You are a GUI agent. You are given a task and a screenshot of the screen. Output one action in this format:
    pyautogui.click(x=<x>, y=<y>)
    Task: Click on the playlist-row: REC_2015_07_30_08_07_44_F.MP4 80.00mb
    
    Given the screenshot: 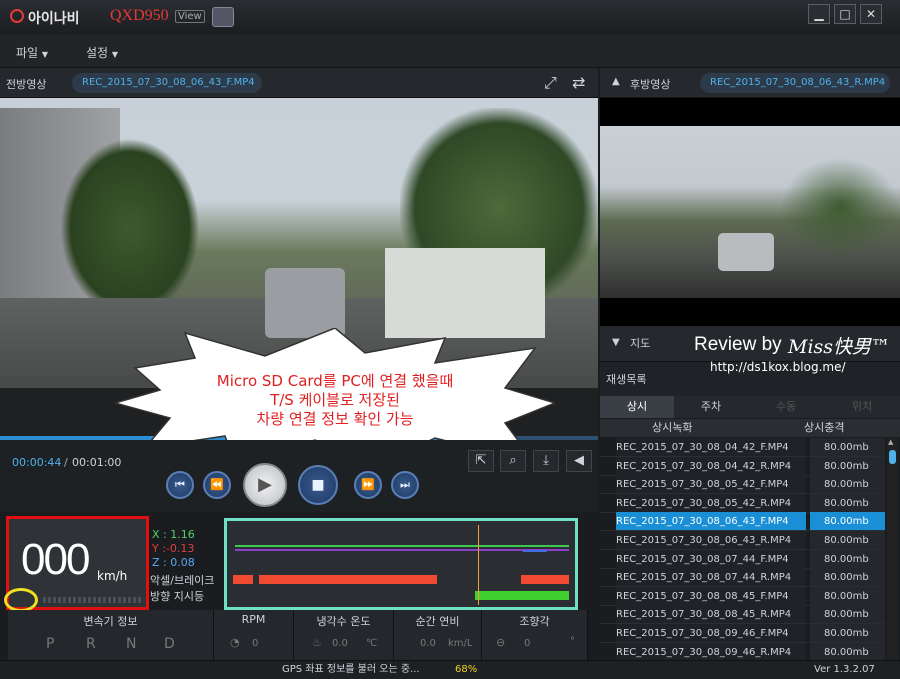 What is the action you would take?
    pyautogui.click(x=742, y=559)
    